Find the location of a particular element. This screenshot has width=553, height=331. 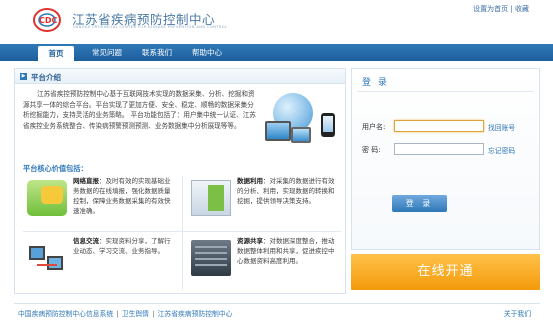

nav-item-faq: 常见问题 is located at coordinates (107, 52).